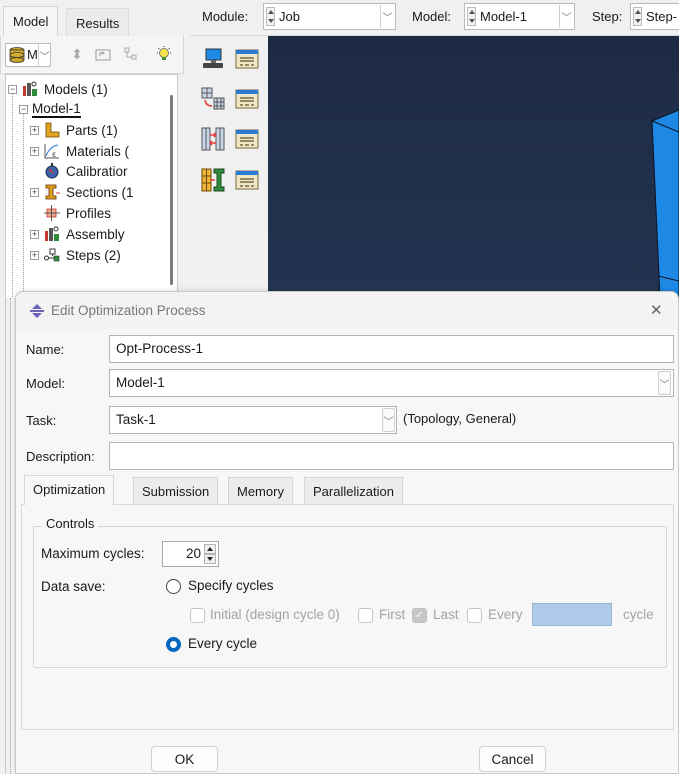  What do you see at coordinates (95, 234) in the screenshot?
I see `tree-item-label: Assembly` at bounding box center [95, 234].